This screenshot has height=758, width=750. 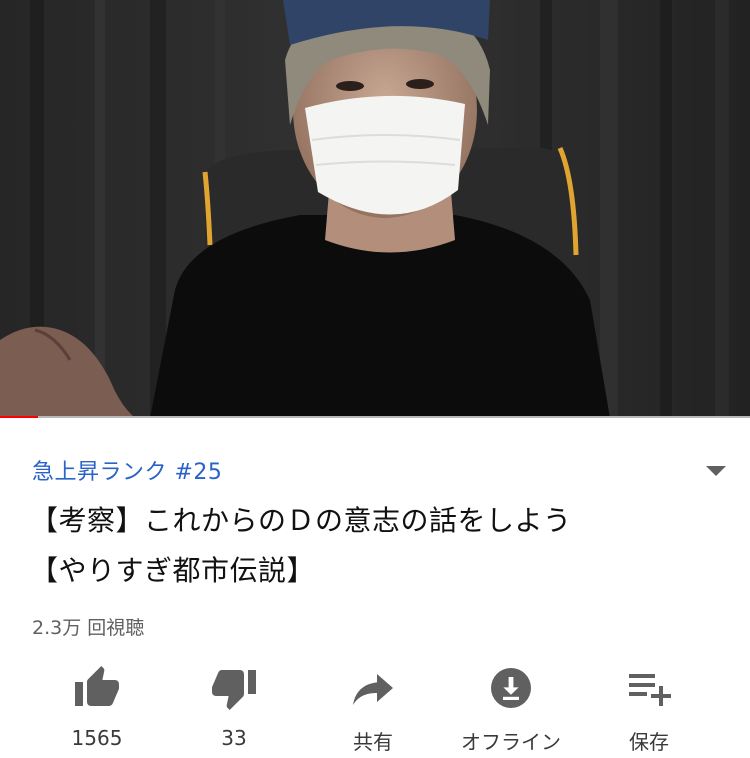 I want to click on thumbs-up-icon, so click(x=97, y=686).